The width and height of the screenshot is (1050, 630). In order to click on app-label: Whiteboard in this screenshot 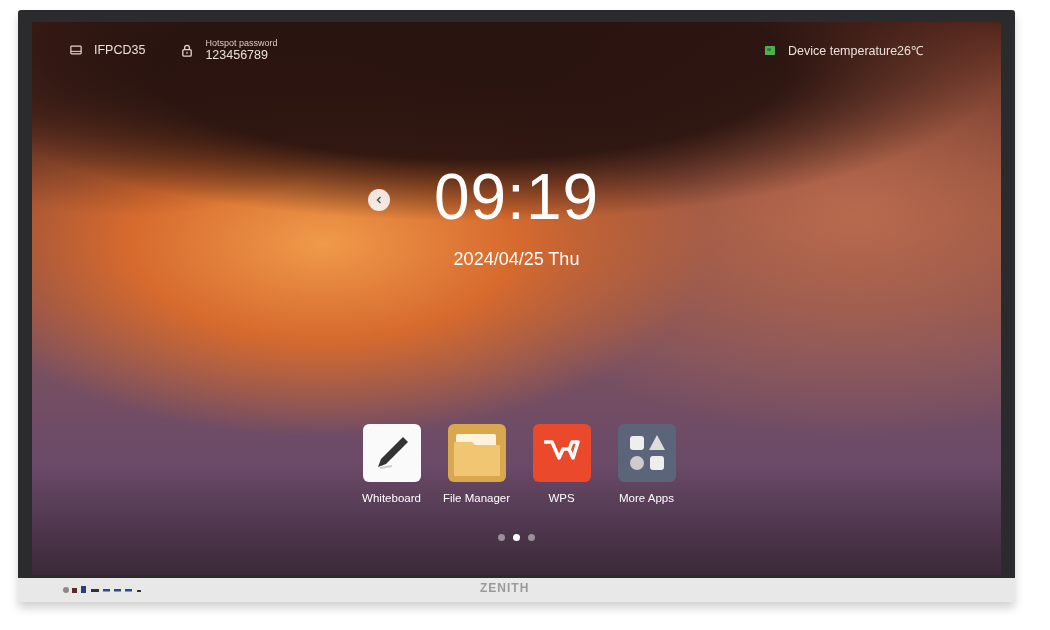, I will do `click(391, 498)`.